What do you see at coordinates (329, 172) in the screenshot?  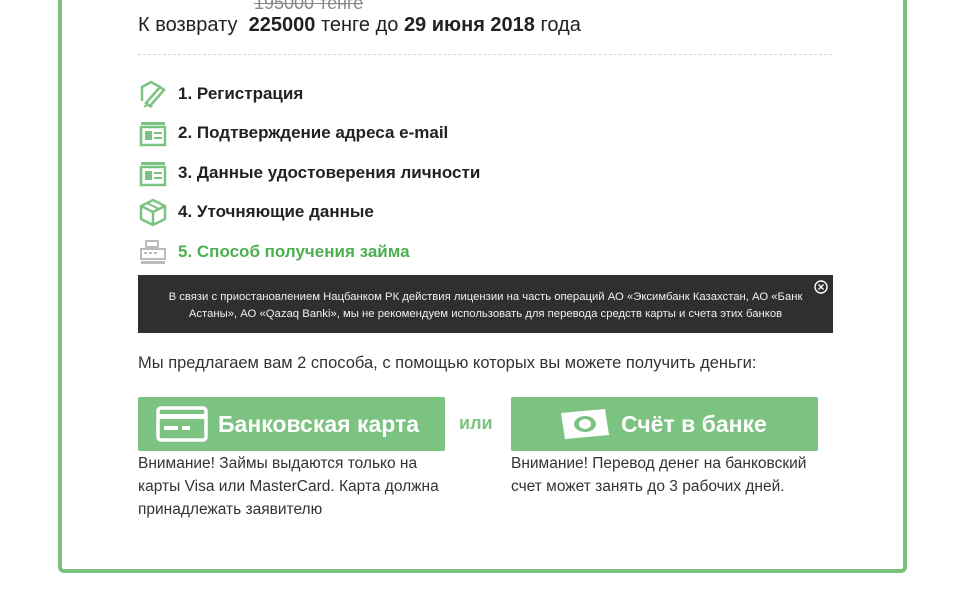 I see `step-label: 3. Данные удостоверения личности` at bounding box center [329, 172].